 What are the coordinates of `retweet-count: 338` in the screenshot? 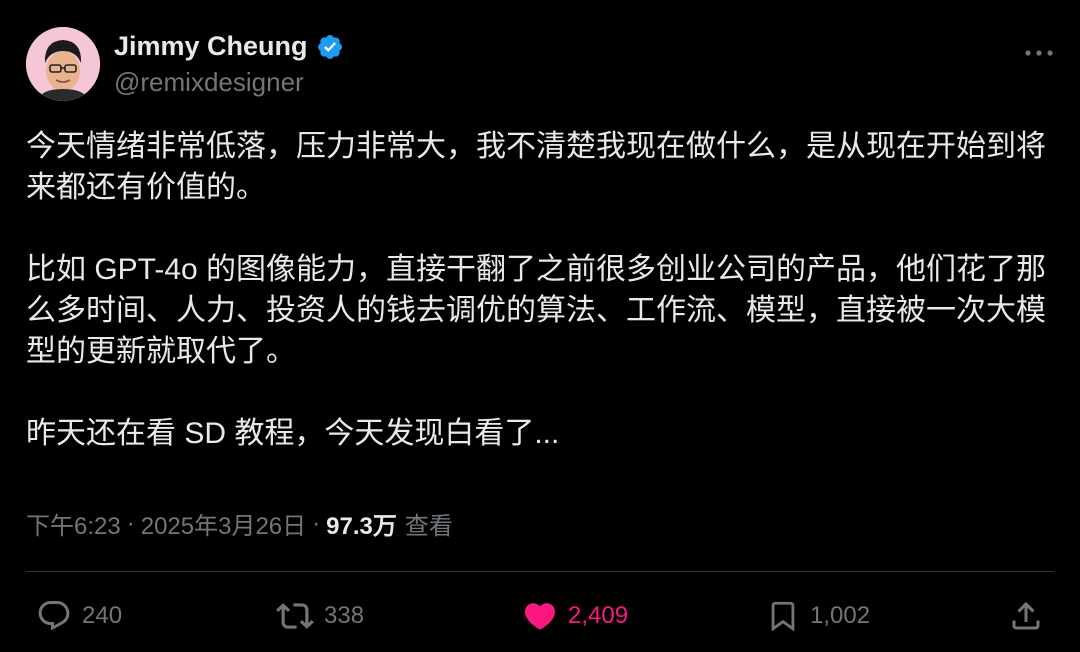 It's located at (344, 615).